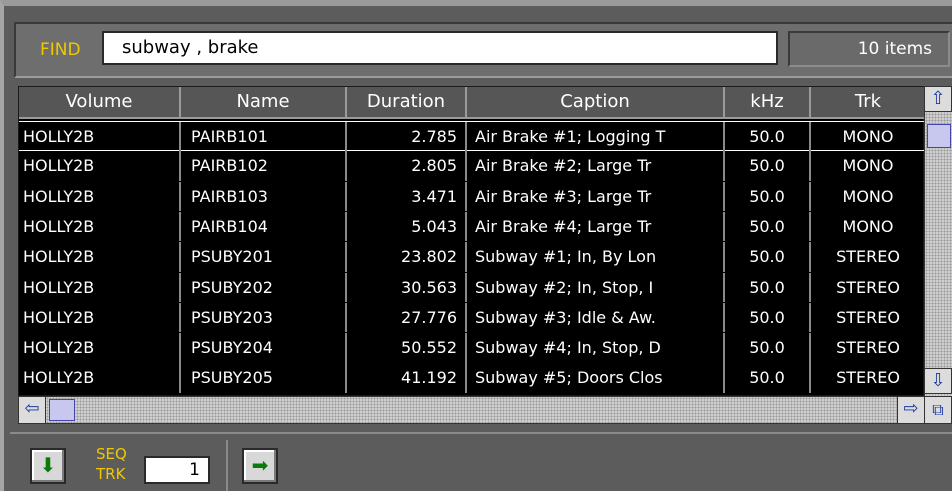  Describe the element at coordinates (596, 226) in the screenshot. I see `cell-caption: Air Brake #4; Large Tr` at that location.